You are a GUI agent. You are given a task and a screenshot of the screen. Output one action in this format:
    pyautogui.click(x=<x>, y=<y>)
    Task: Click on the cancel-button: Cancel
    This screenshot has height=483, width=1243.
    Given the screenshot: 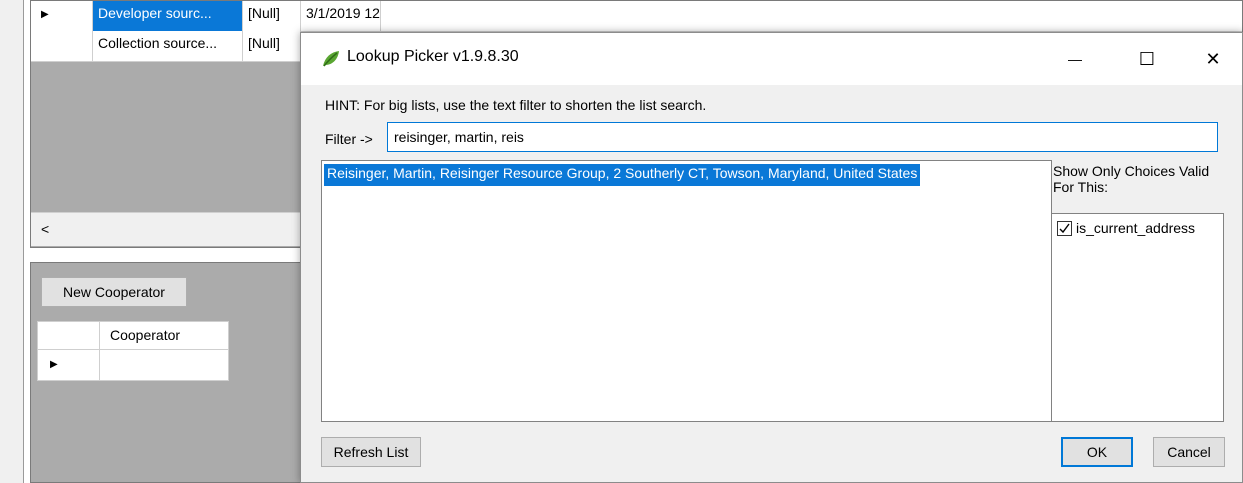 What is the action you would take?
    pyautogui.click(x=1189, y=452)
    